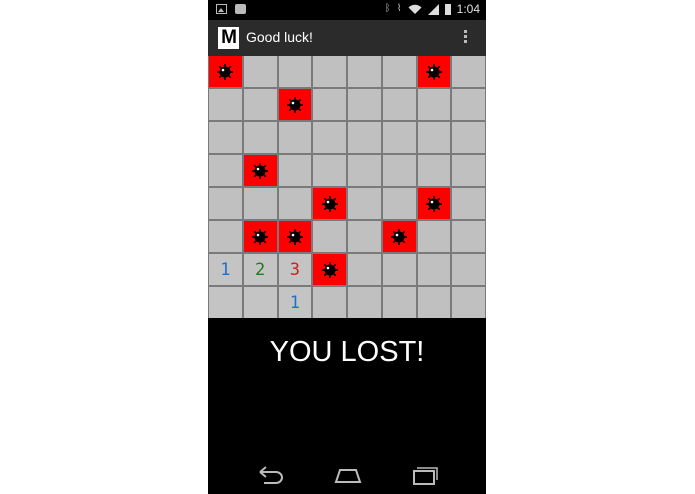 This screenshot has width=695, height=494. What do you see at coordinates (347, 352) in the screenshot?
I see `game-result-message: YOU LOST!` at bounding box center [347, 352].